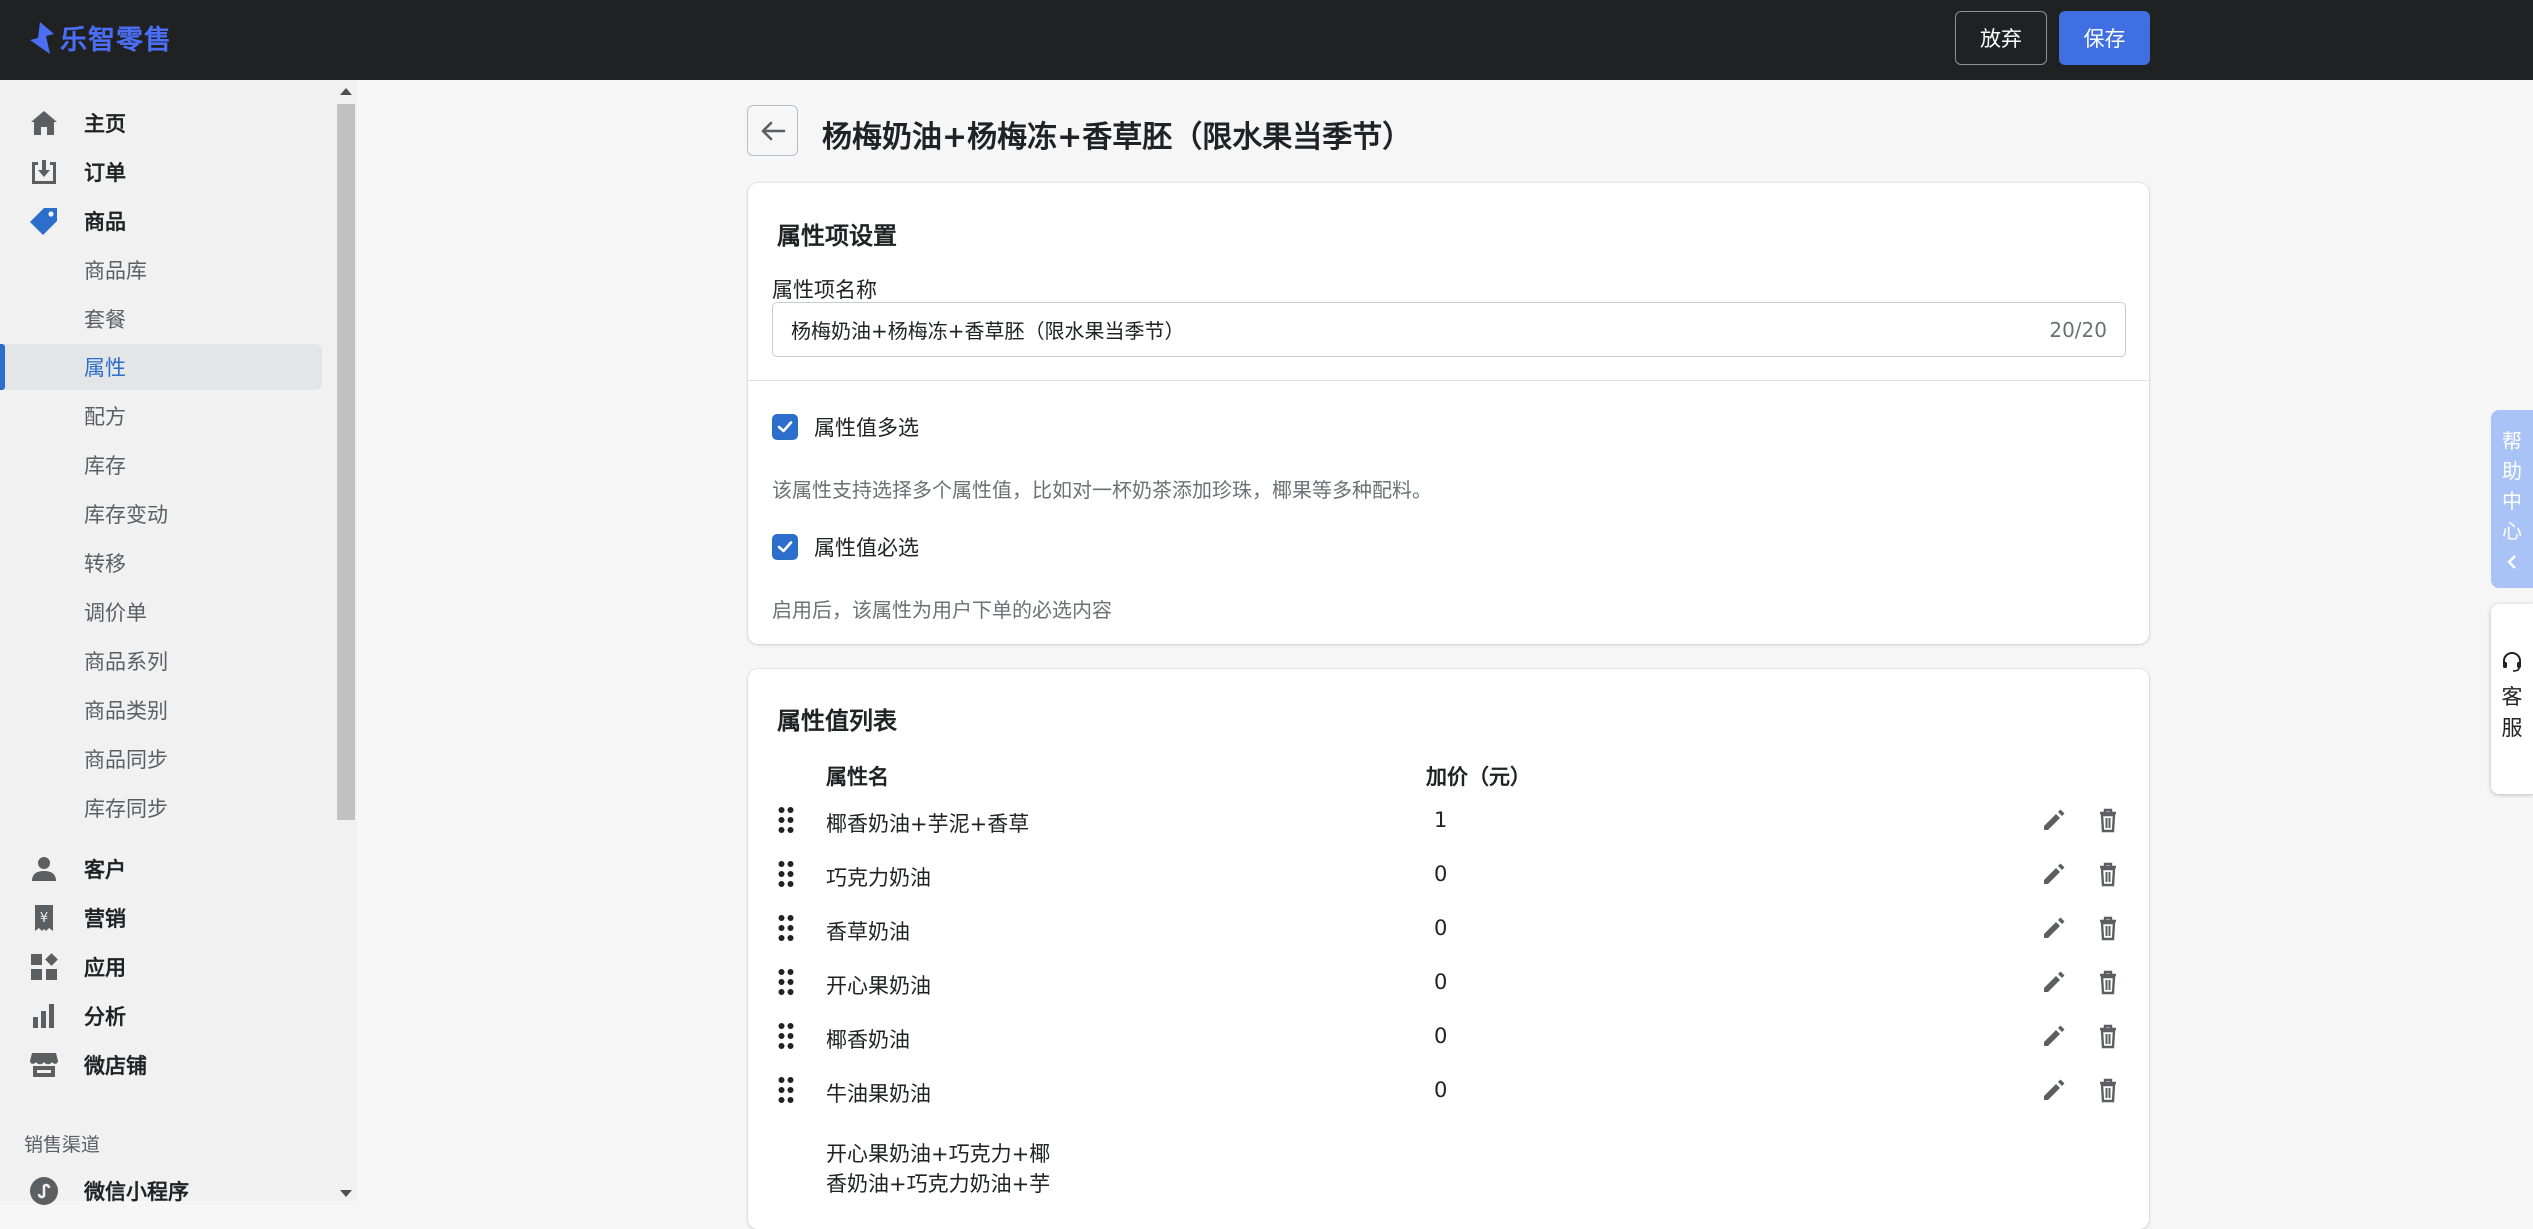 The image size is (2533, 1229). What do you see at coordinates (44, 172) in the screenshot?
I see `orders-icon` at bounding box center [44, 172].